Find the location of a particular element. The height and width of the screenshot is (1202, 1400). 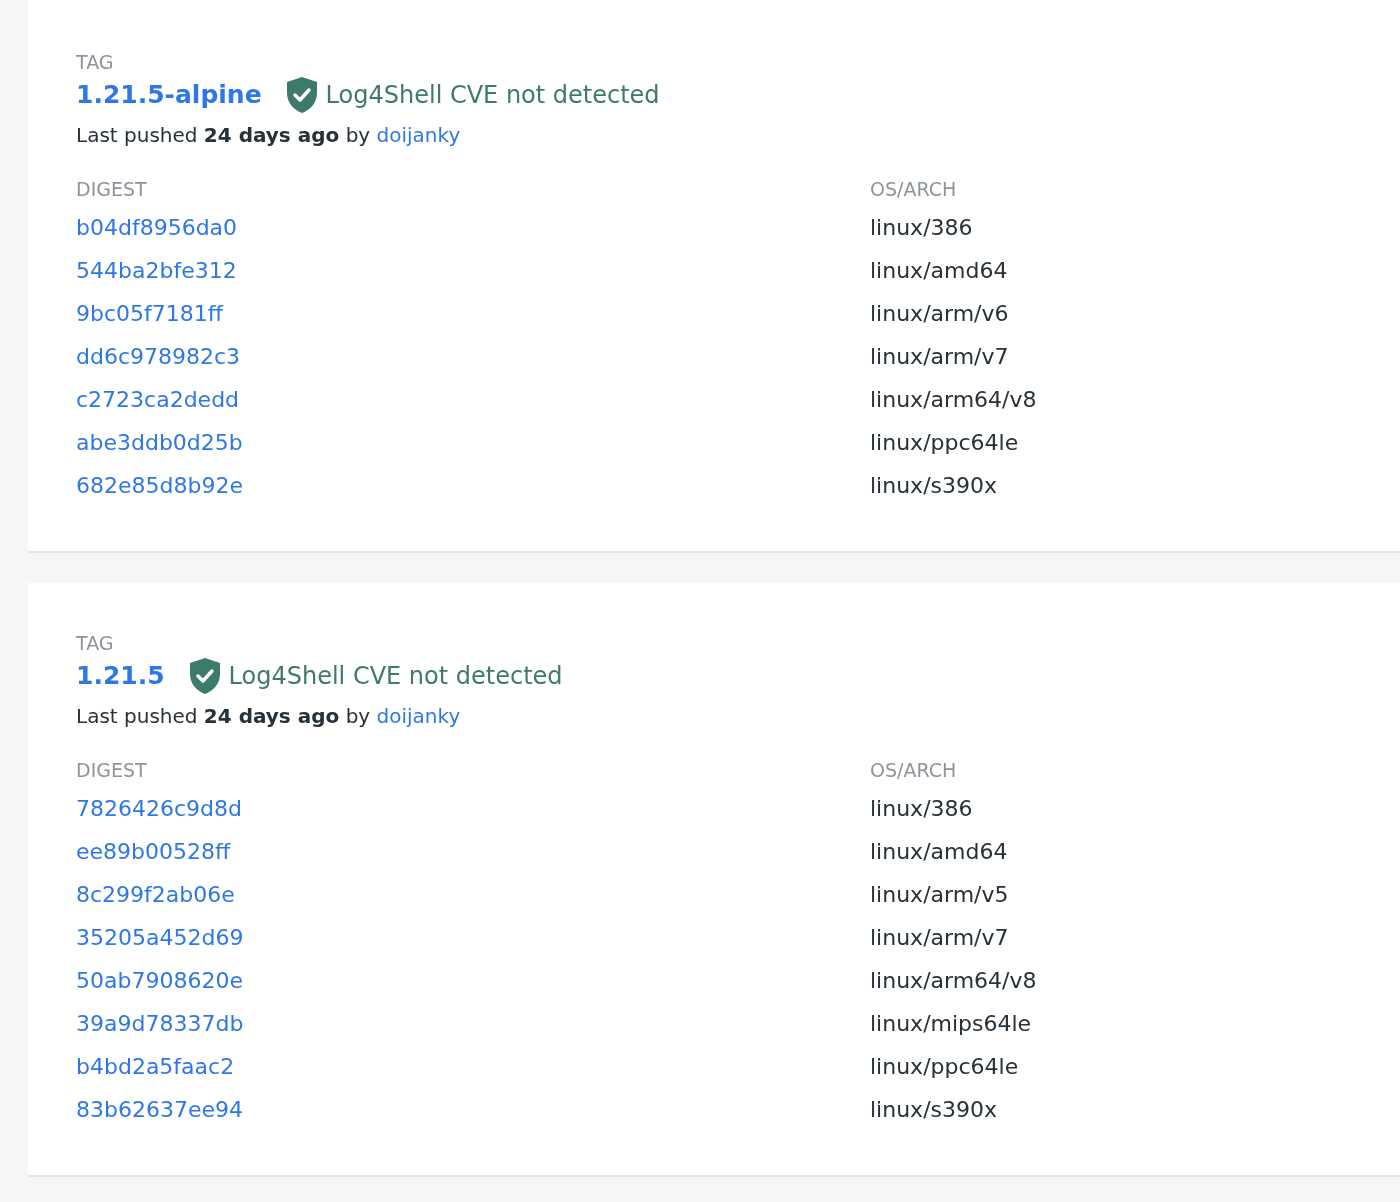

digest-link: abe3ddb0d25b is located at coordinates (159, 442).